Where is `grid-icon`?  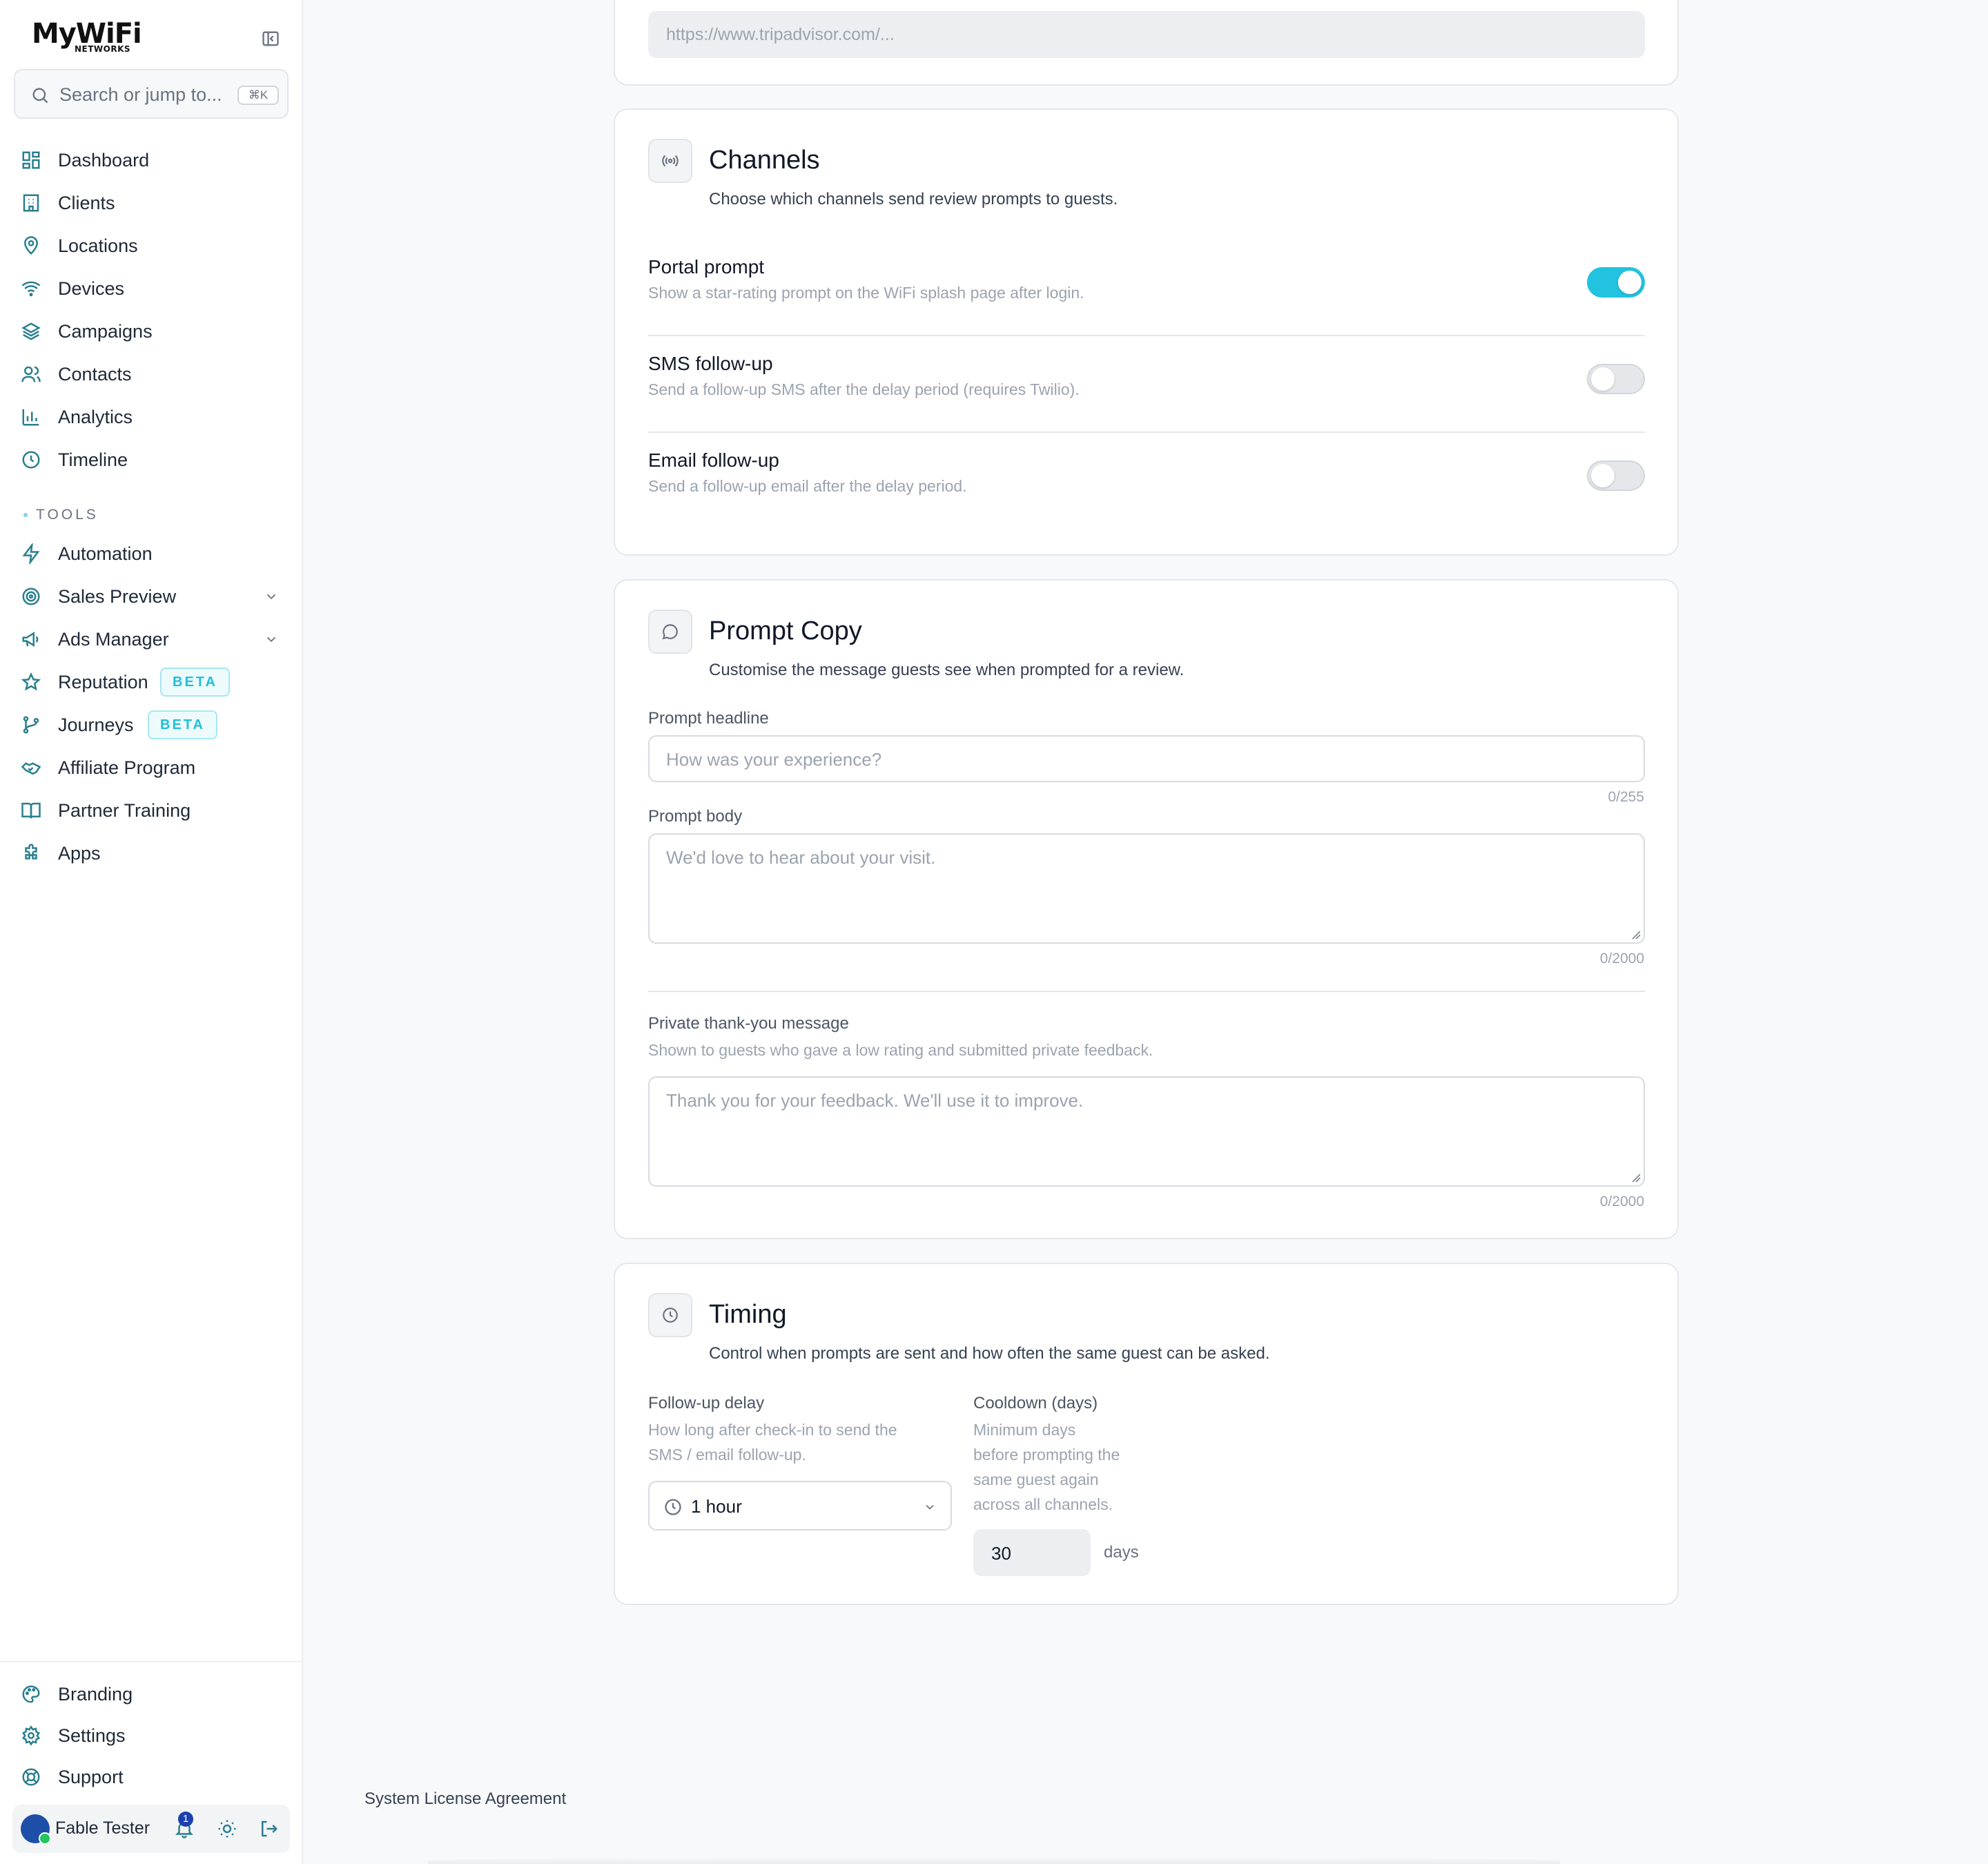 grid-icon is located at coordinates (31, 160).